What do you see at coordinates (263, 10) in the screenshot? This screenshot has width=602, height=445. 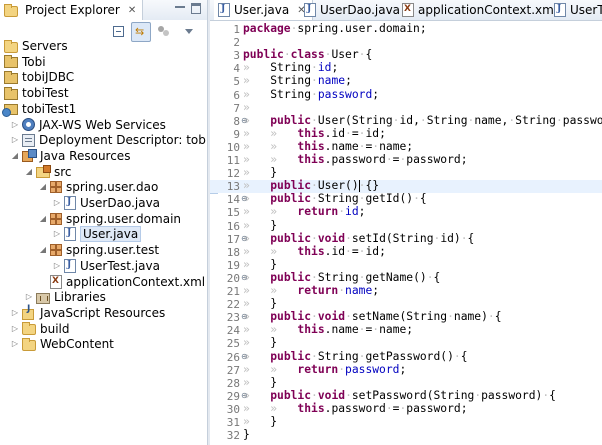 I see `editor-tab: User.java✕` at bounding box center [263, 10].